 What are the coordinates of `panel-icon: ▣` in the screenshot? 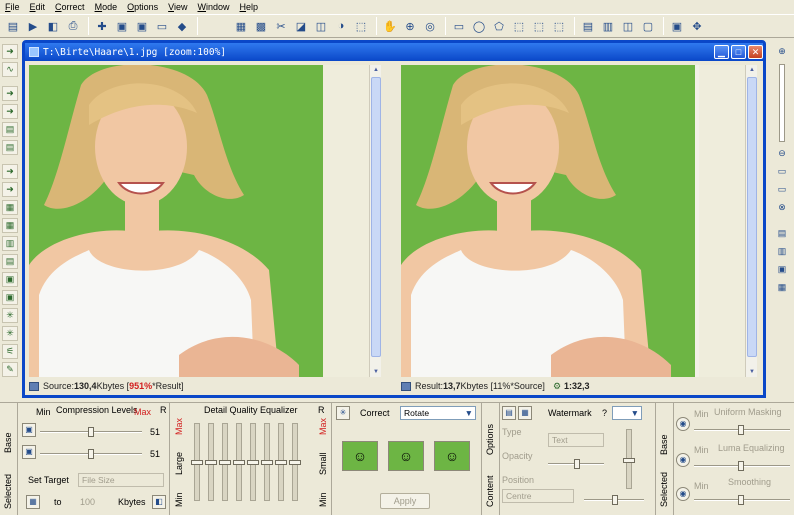 It's located at (10, 279).